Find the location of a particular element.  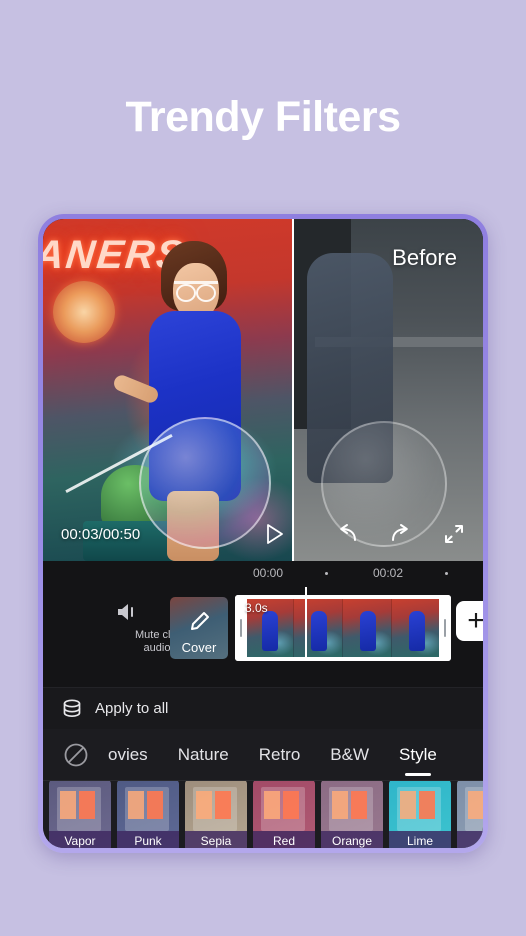

pencil-icon is located at coordinates (200, 621).